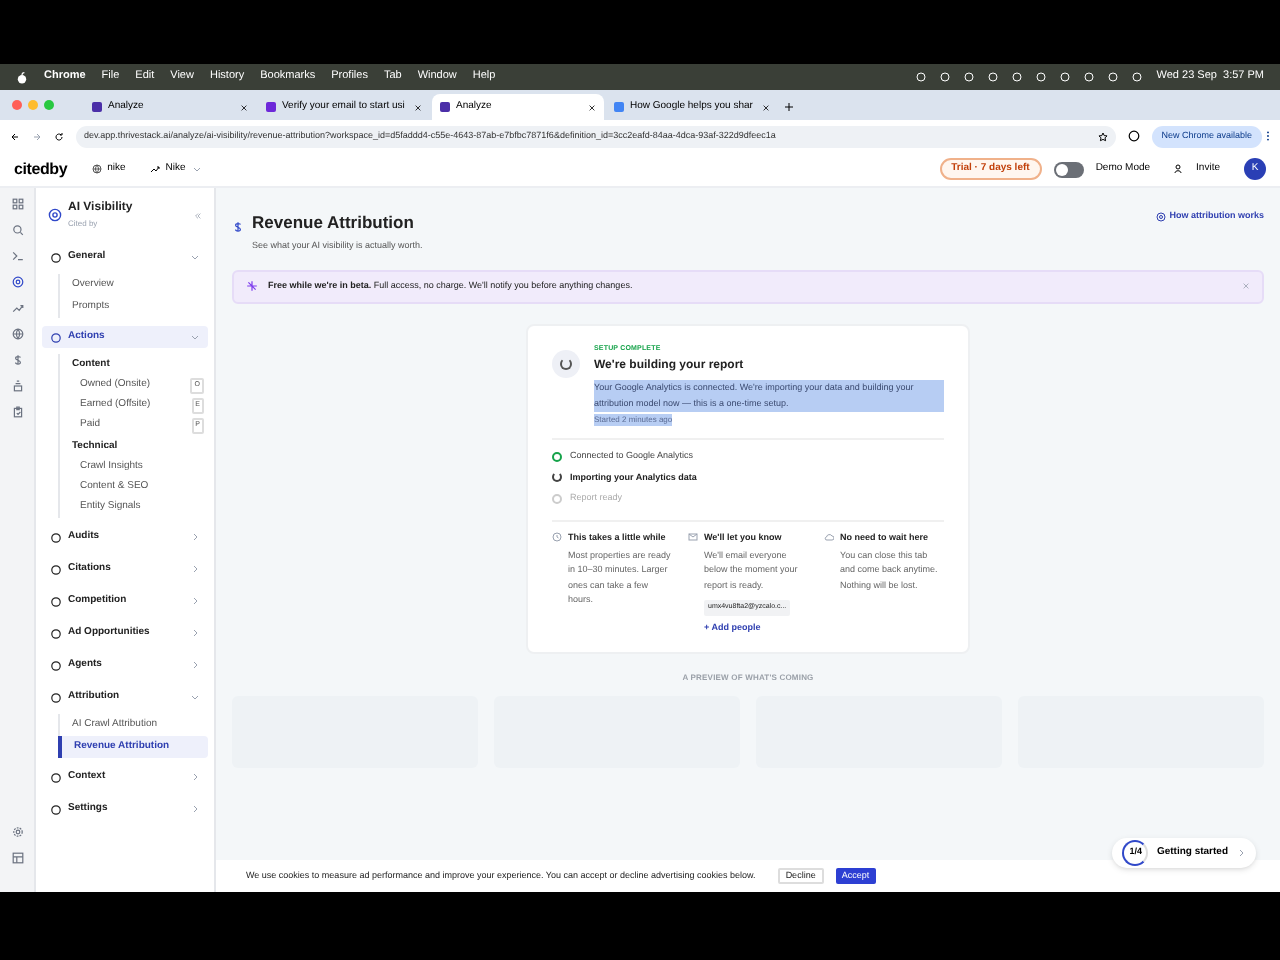 The image size is (1280, 960). Describe the element at coordinates (17, 256) in the screenshot. I see `terminal-icon` at that location.